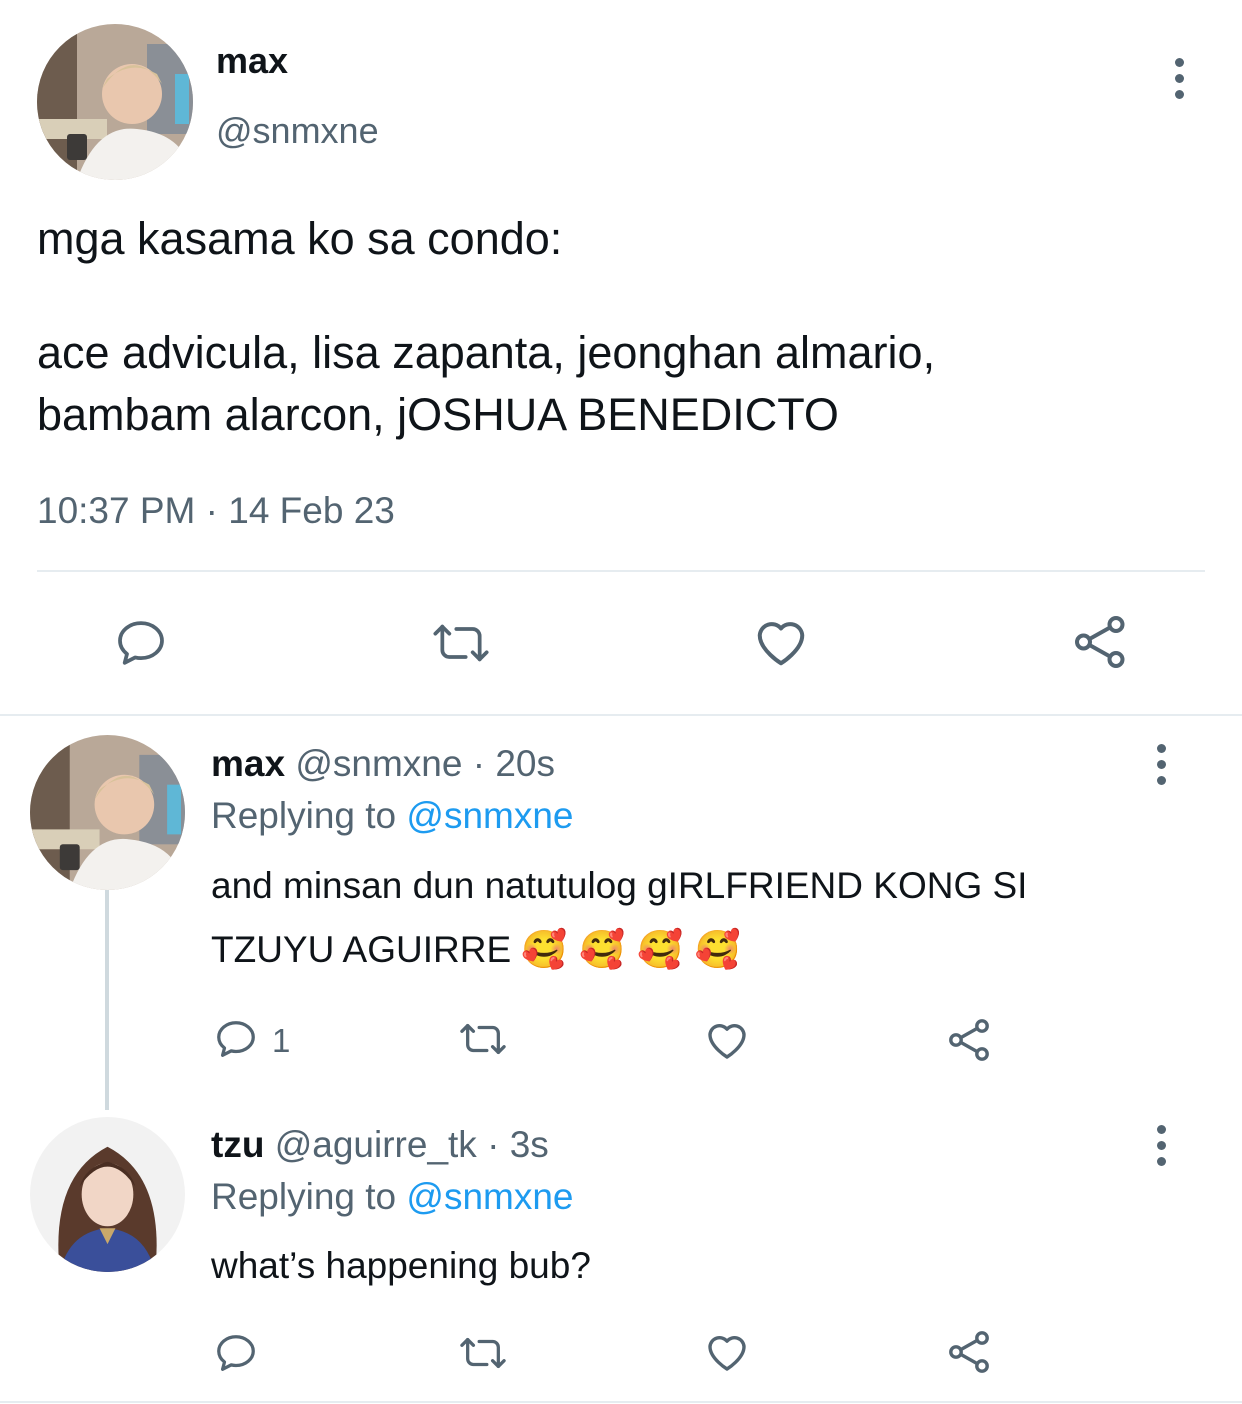  I want to click on like-icon, so click(781, 642).